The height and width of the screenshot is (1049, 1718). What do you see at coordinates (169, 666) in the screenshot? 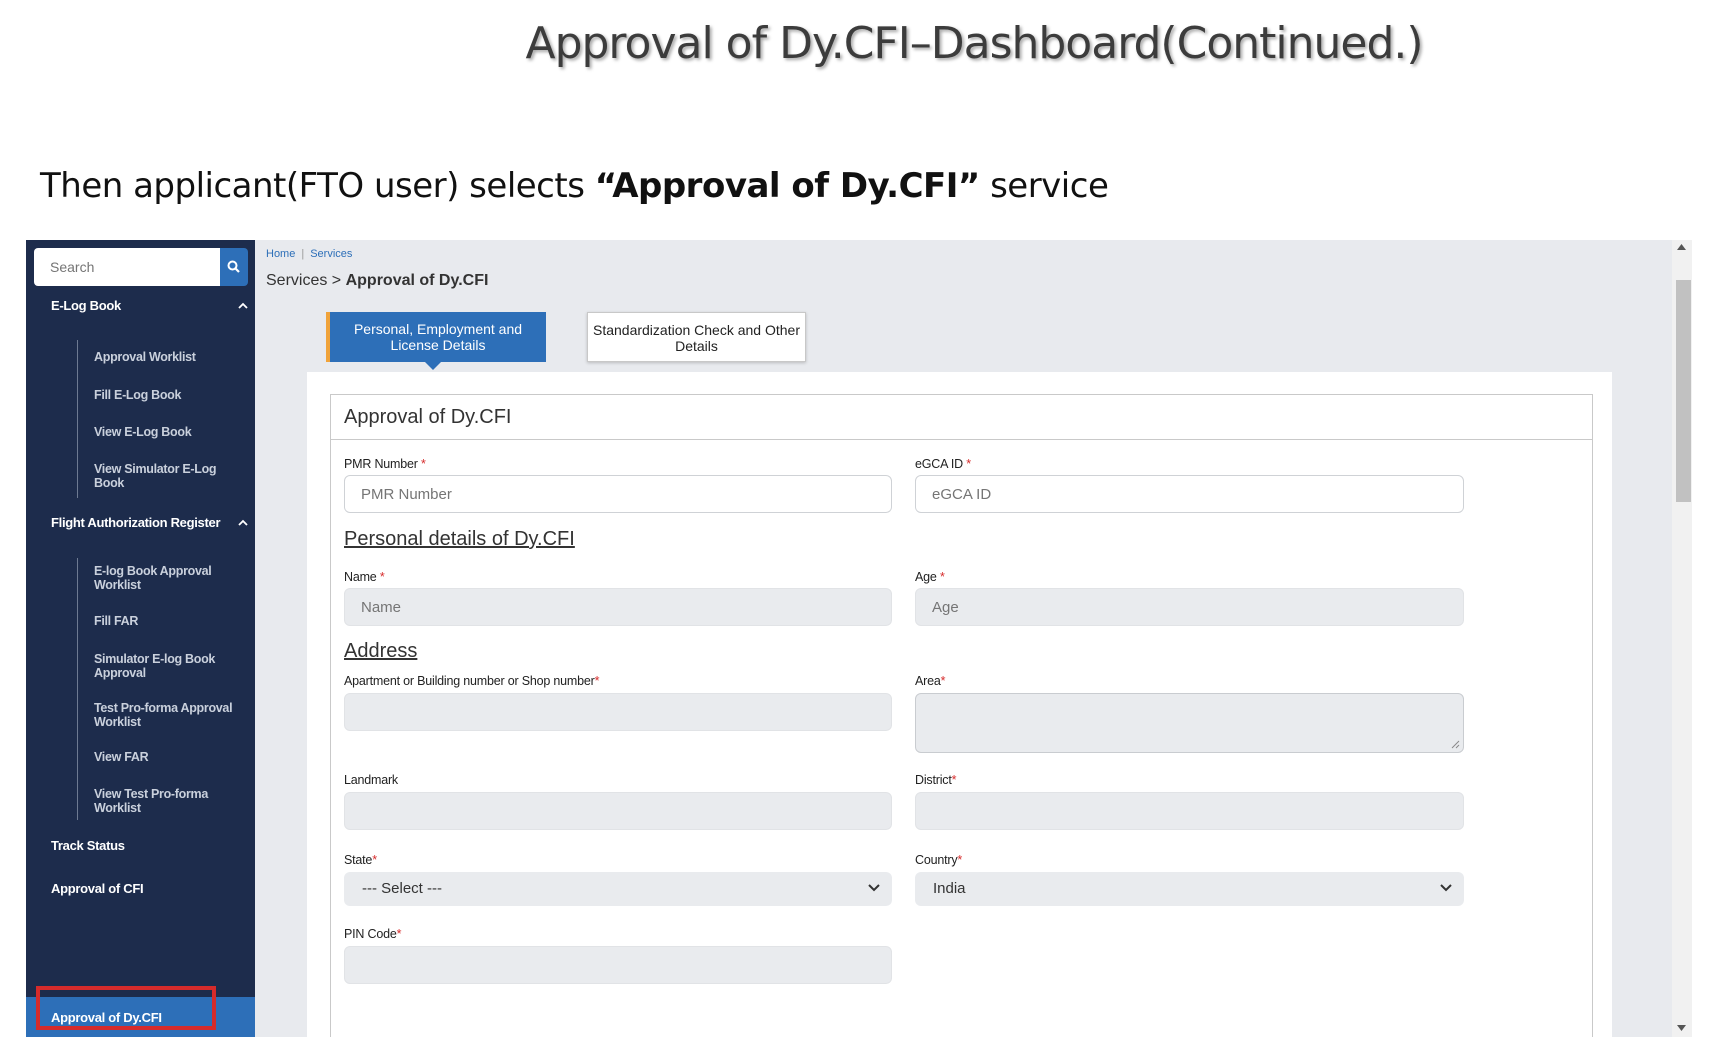
I see `sidebar-item-simulator-elog-book-approval: Simulator E-log Book Approval` at bounding box center [169, 666].